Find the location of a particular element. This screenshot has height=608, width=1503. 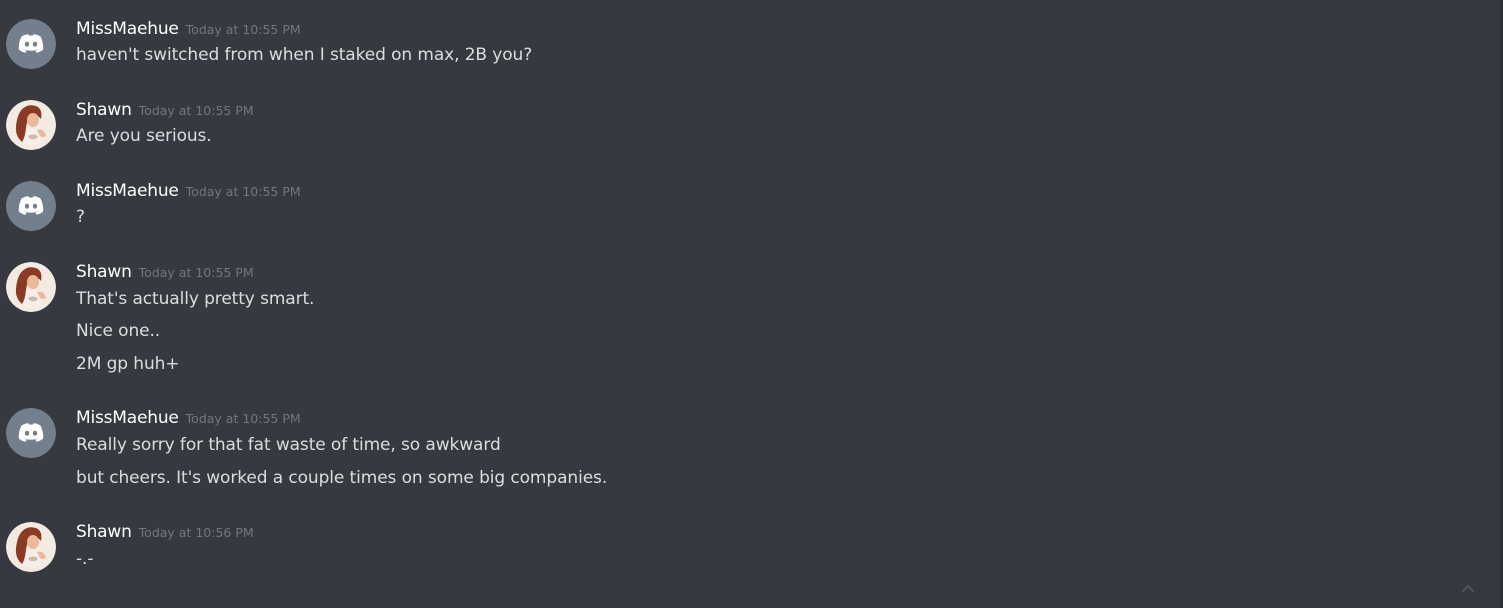

message-text: ? is located at coordinates (80, 217).